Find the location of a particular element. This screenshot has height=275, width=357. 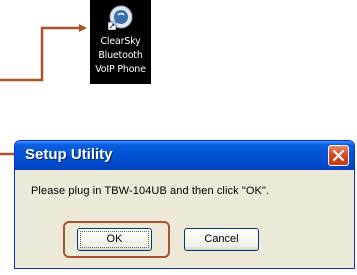

shortcut-label-line-2: Bluetooth is located at coordinates (120, 55).